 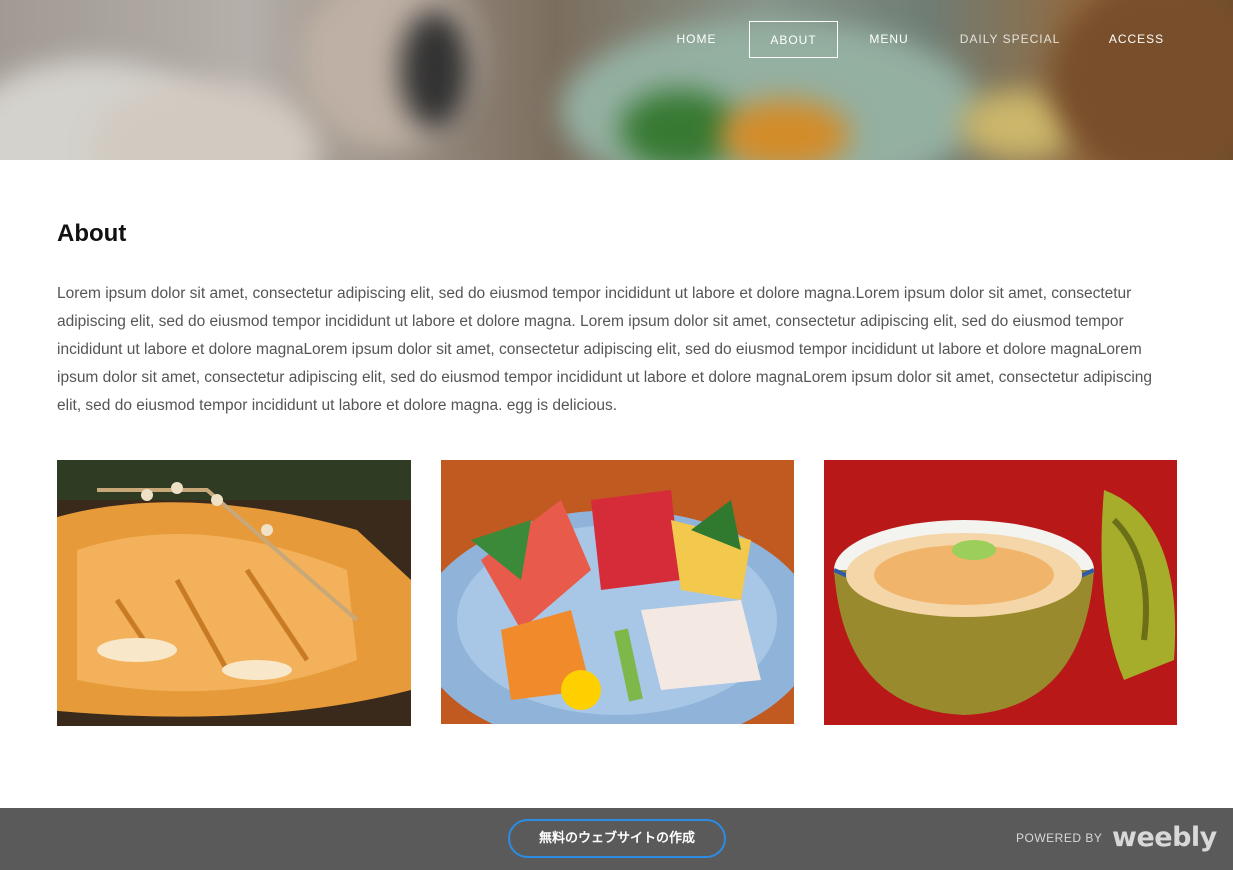 I want to click on create-free-website-button: 無料のウェブサイトの作成, so click(x=617, y=838).